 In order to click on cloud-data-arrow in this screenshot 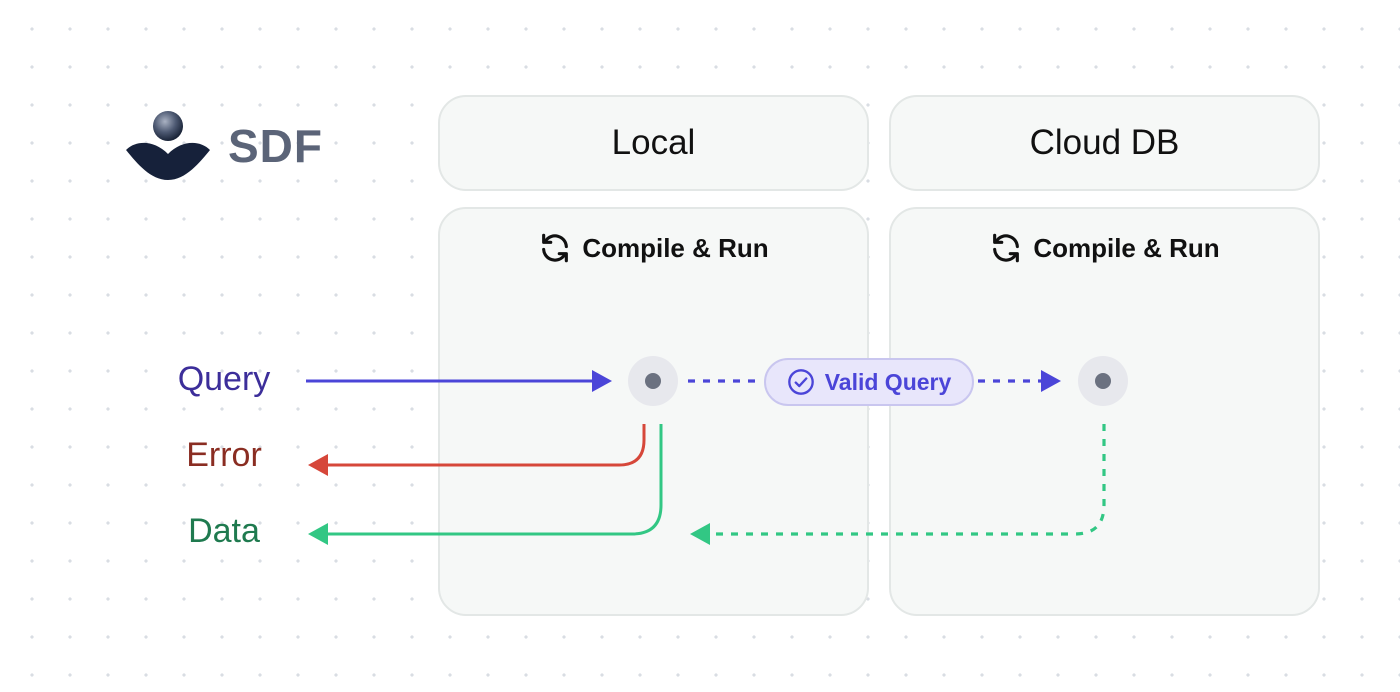, I will do `click(898, 484)`.